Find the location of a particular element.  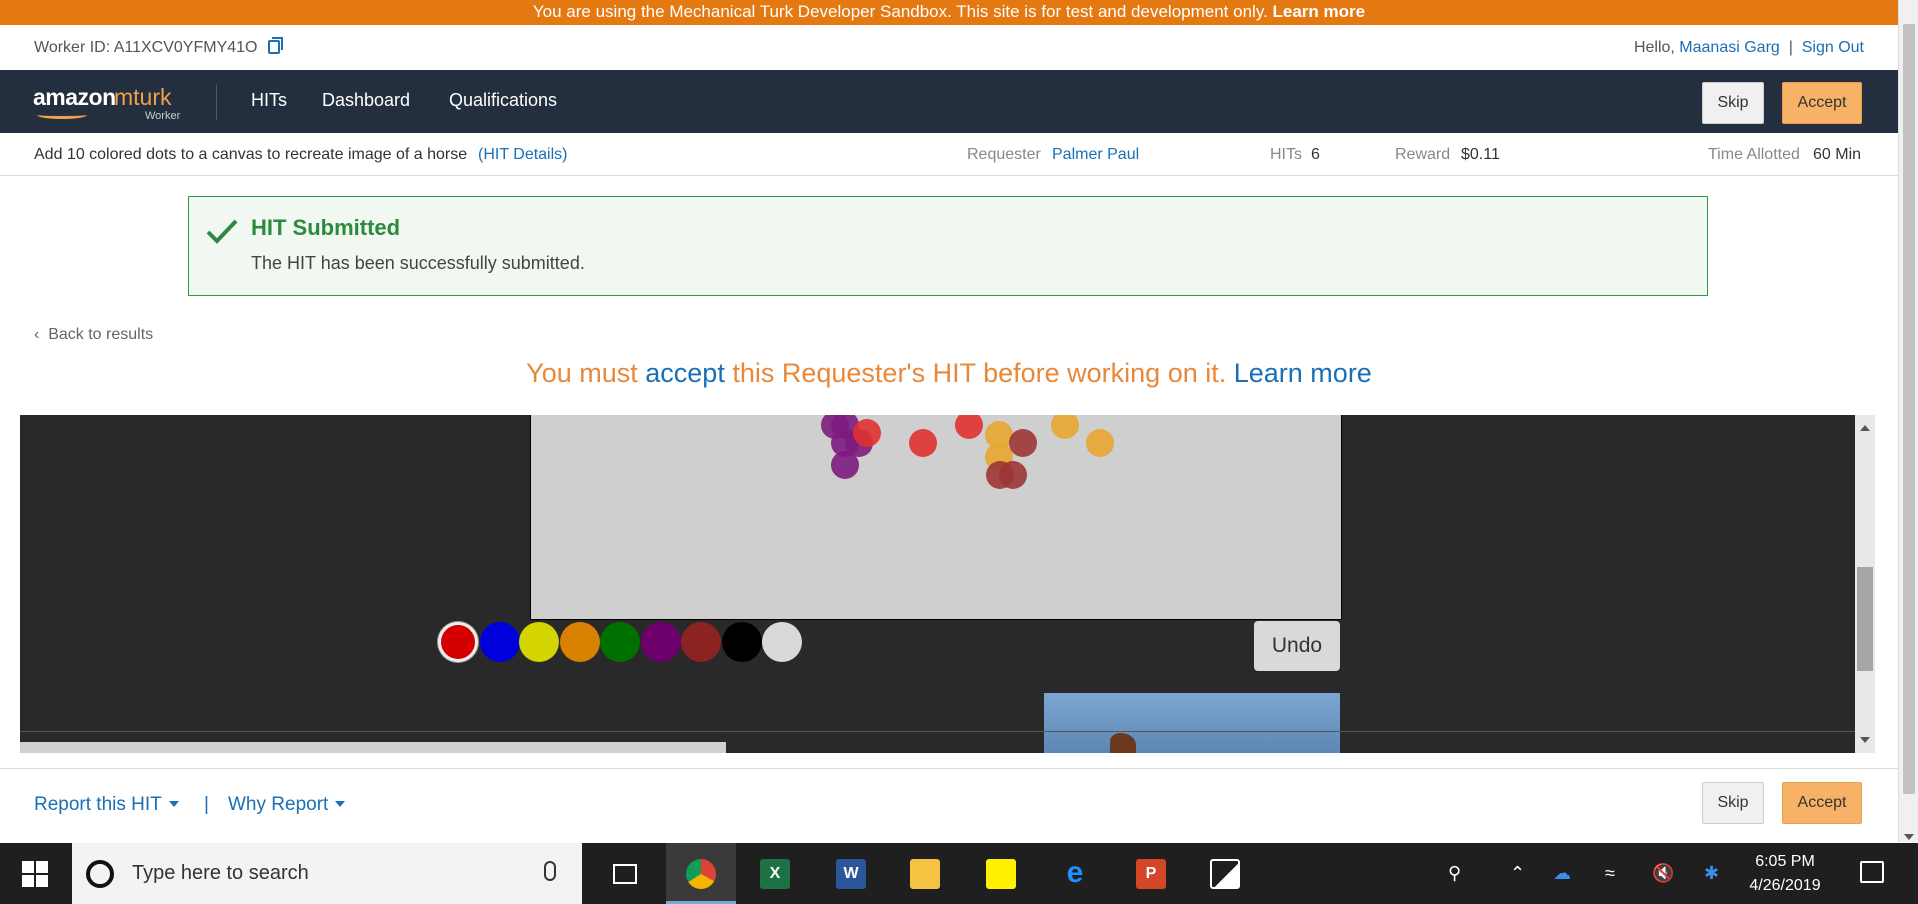

horizontal-scrollbar is located at coordinates (373, 747).